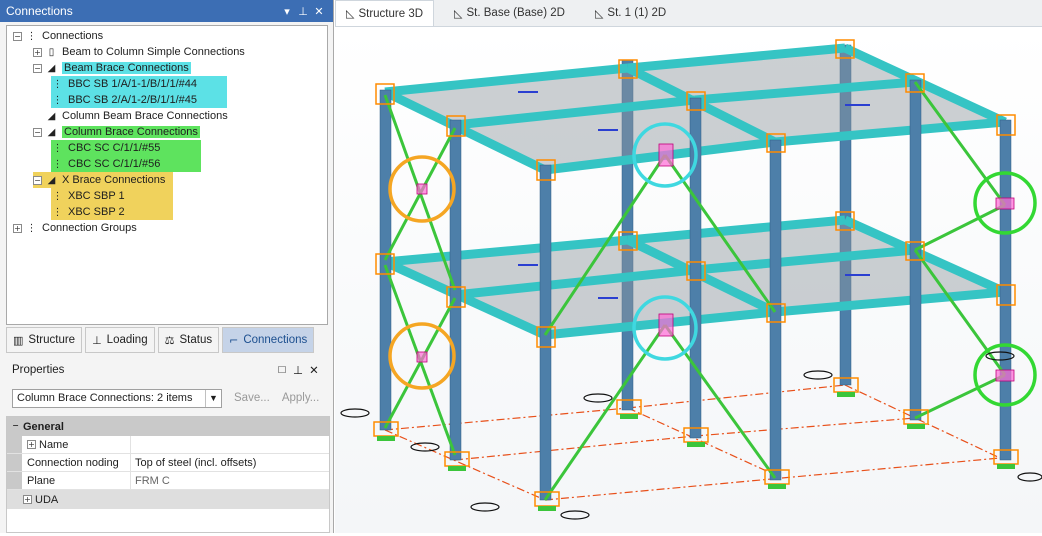  What do you see at coordinates (275, 340) in the screenshot?
I see `tab-label: Connections` at bounding box center [275, 340].